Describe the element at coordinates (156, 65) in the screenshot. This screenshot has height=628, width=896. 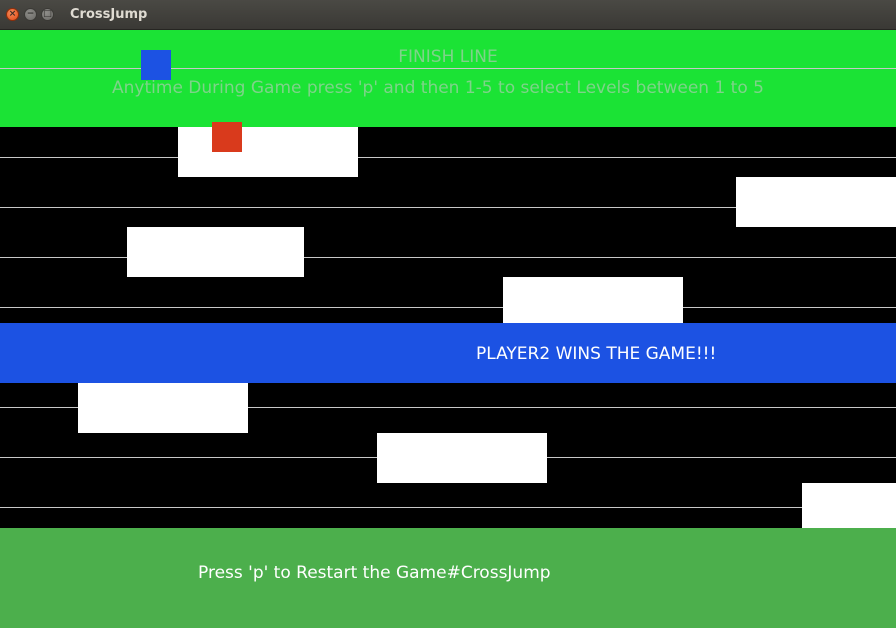
I see `player1-square` at that location.